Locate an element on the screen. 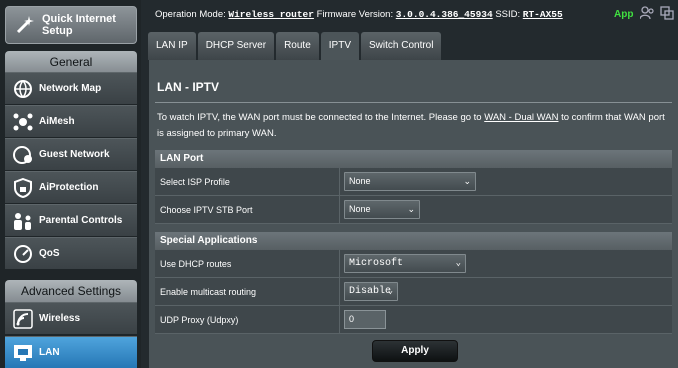  tab-route: Route is located at coordinates (297, 46).